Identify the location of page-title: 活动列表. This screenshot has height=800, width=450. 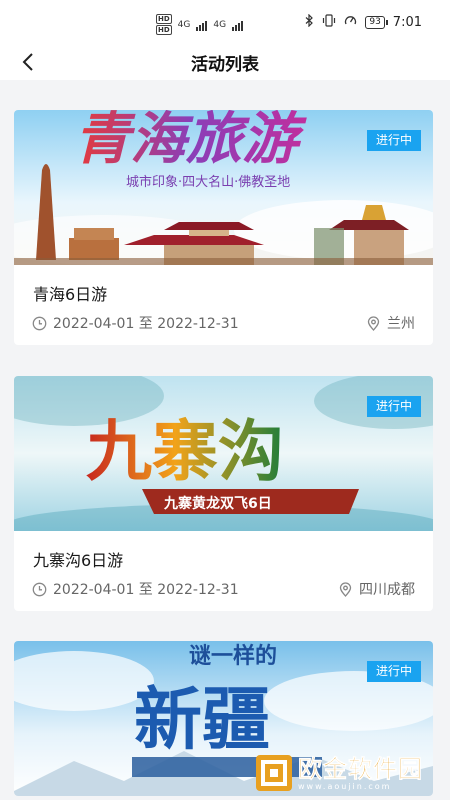
(225, 65).